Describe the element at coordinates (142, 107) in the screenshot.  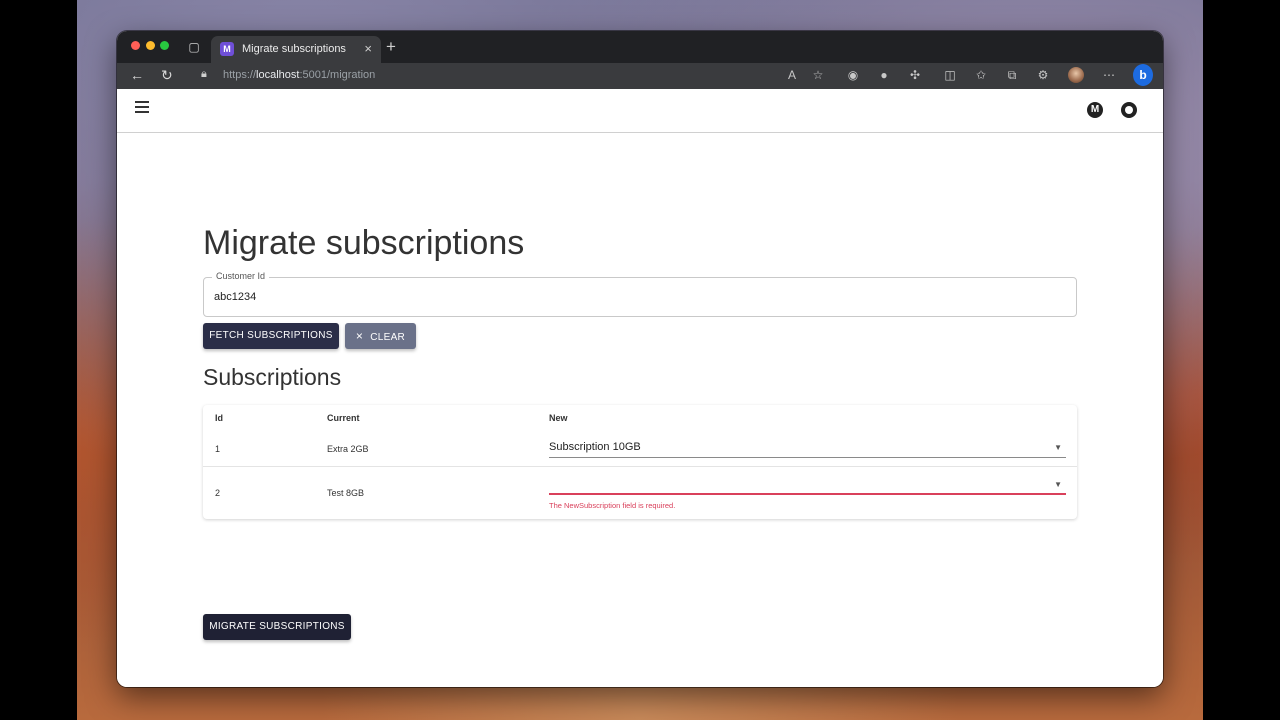
I see `hamburger-menu-icon` at that location.